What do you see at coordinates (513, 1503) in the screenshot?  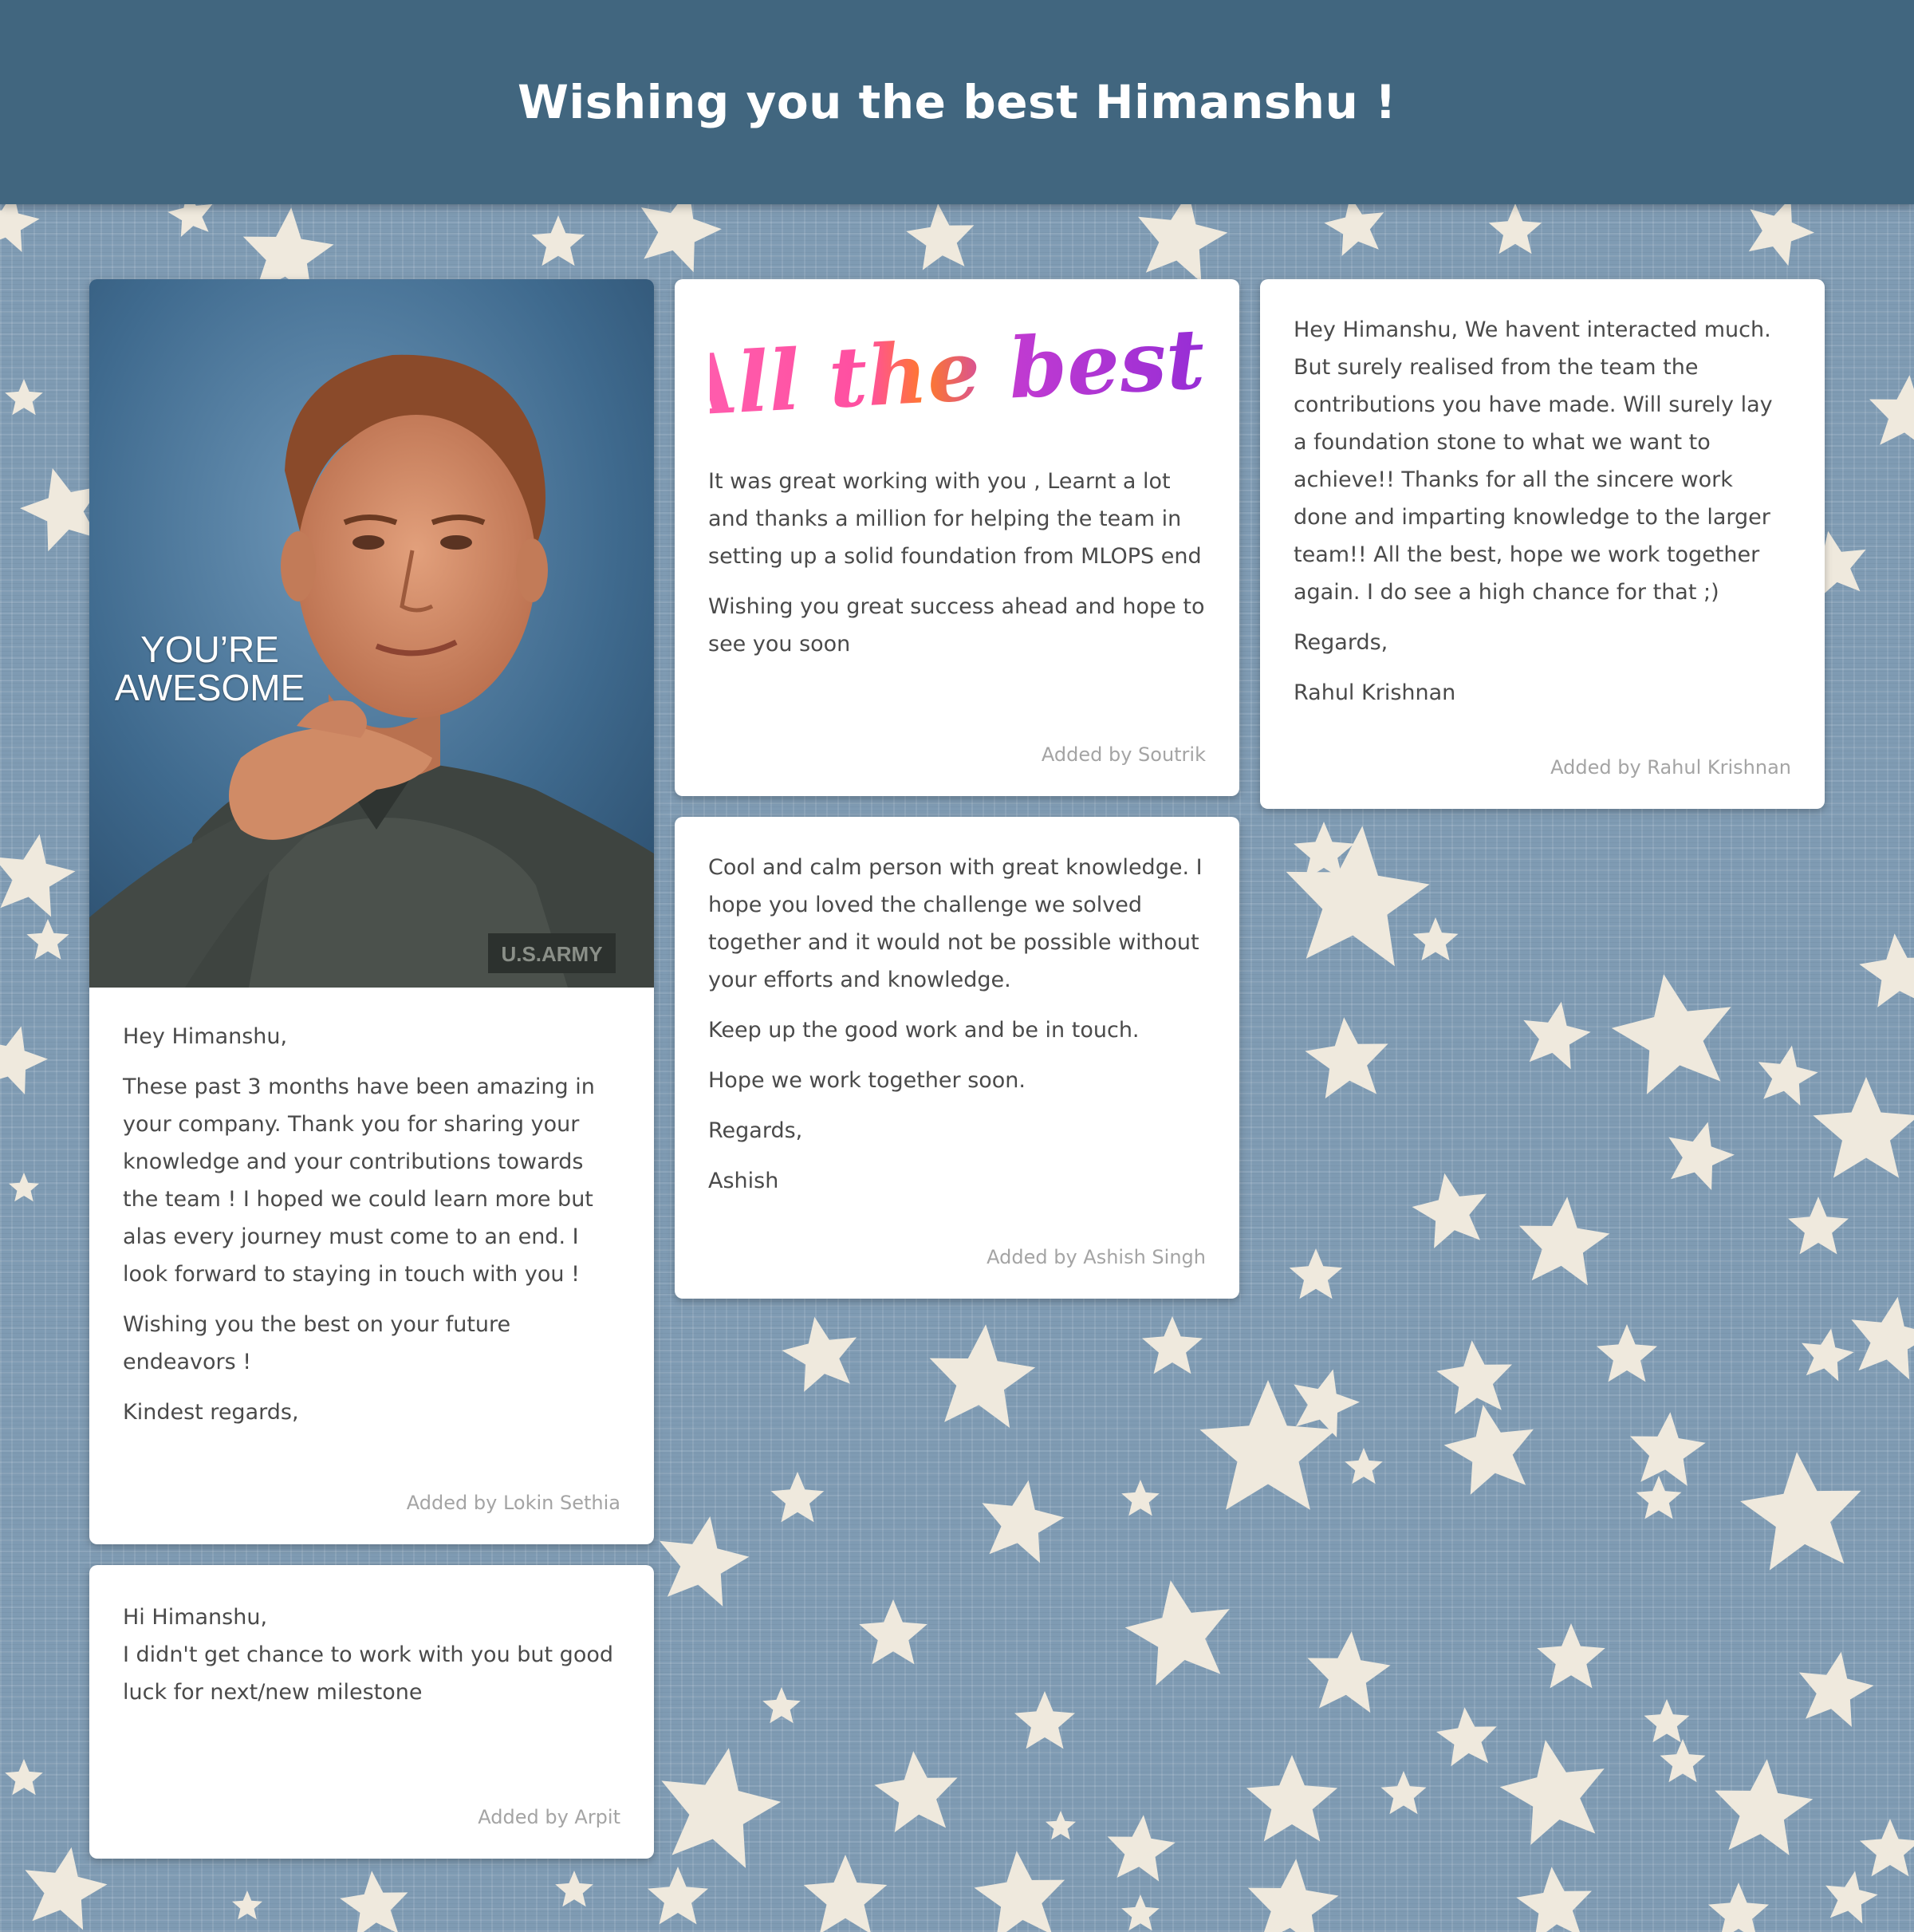 I see `author-label: Added by Lokin Sethia` at bounding box center [513, 1503].